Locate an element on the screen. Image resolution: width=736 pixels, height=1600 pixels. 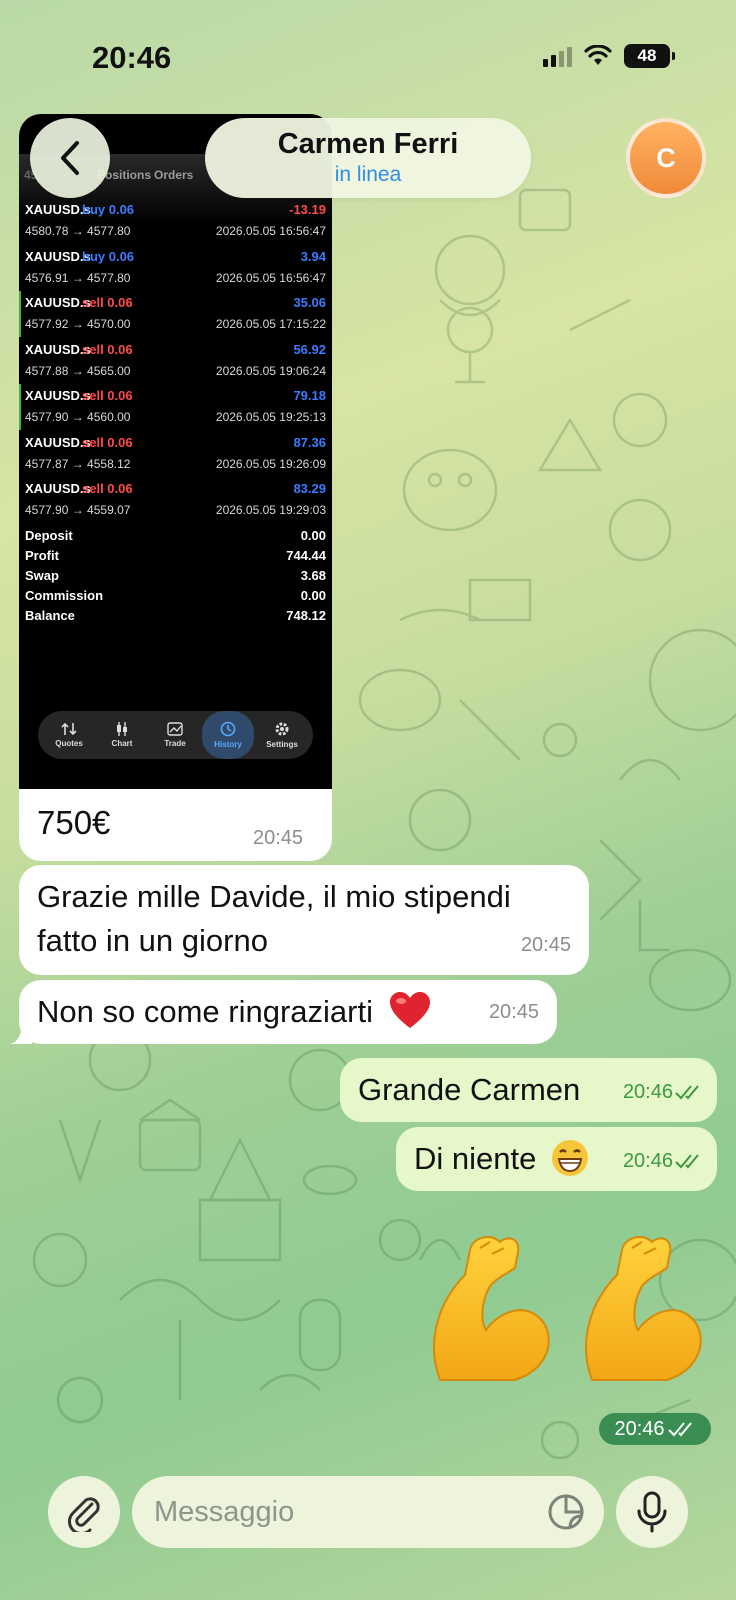
summary-row: Balance 748.12 is located at coordinates (176, 618).